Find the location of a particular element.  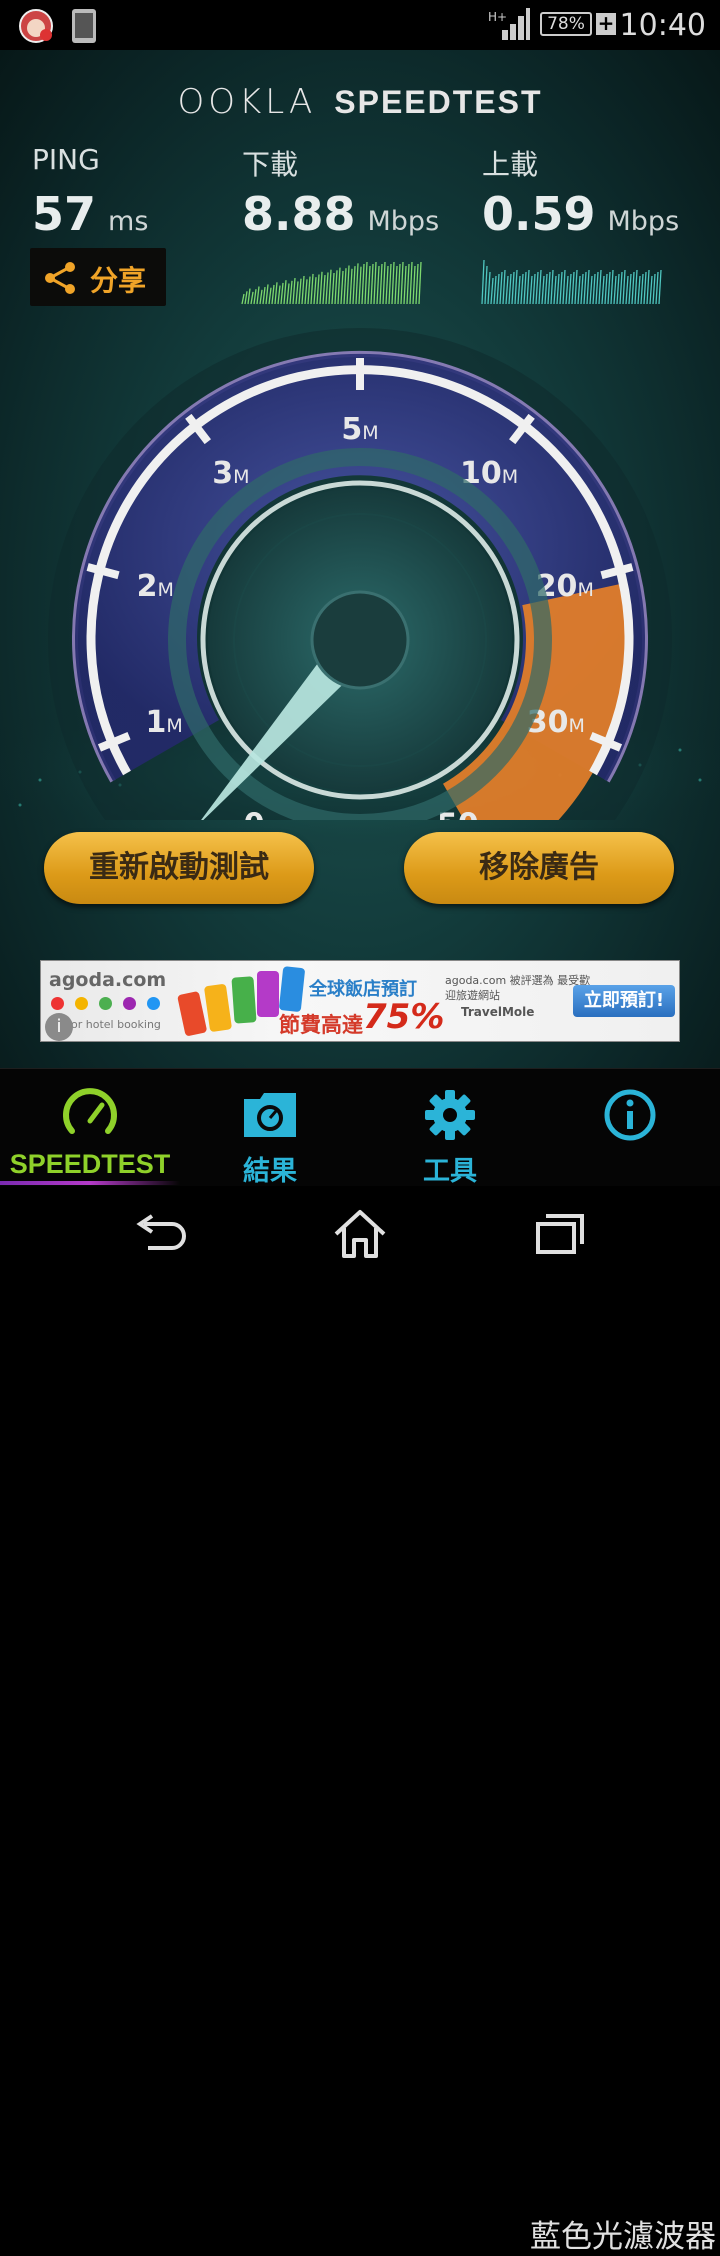

download-label: 下載 is located at coordinates (270, 164).